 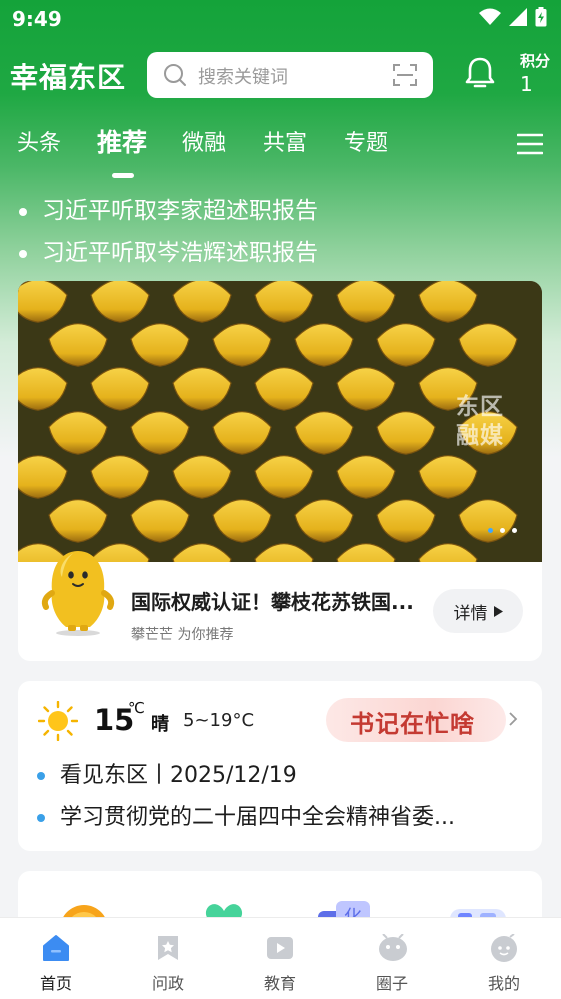 What do you see at coordinates (204, 141) in the screenshot?
I see `tab-weirong: 微融` at bounding box center [204, 141].